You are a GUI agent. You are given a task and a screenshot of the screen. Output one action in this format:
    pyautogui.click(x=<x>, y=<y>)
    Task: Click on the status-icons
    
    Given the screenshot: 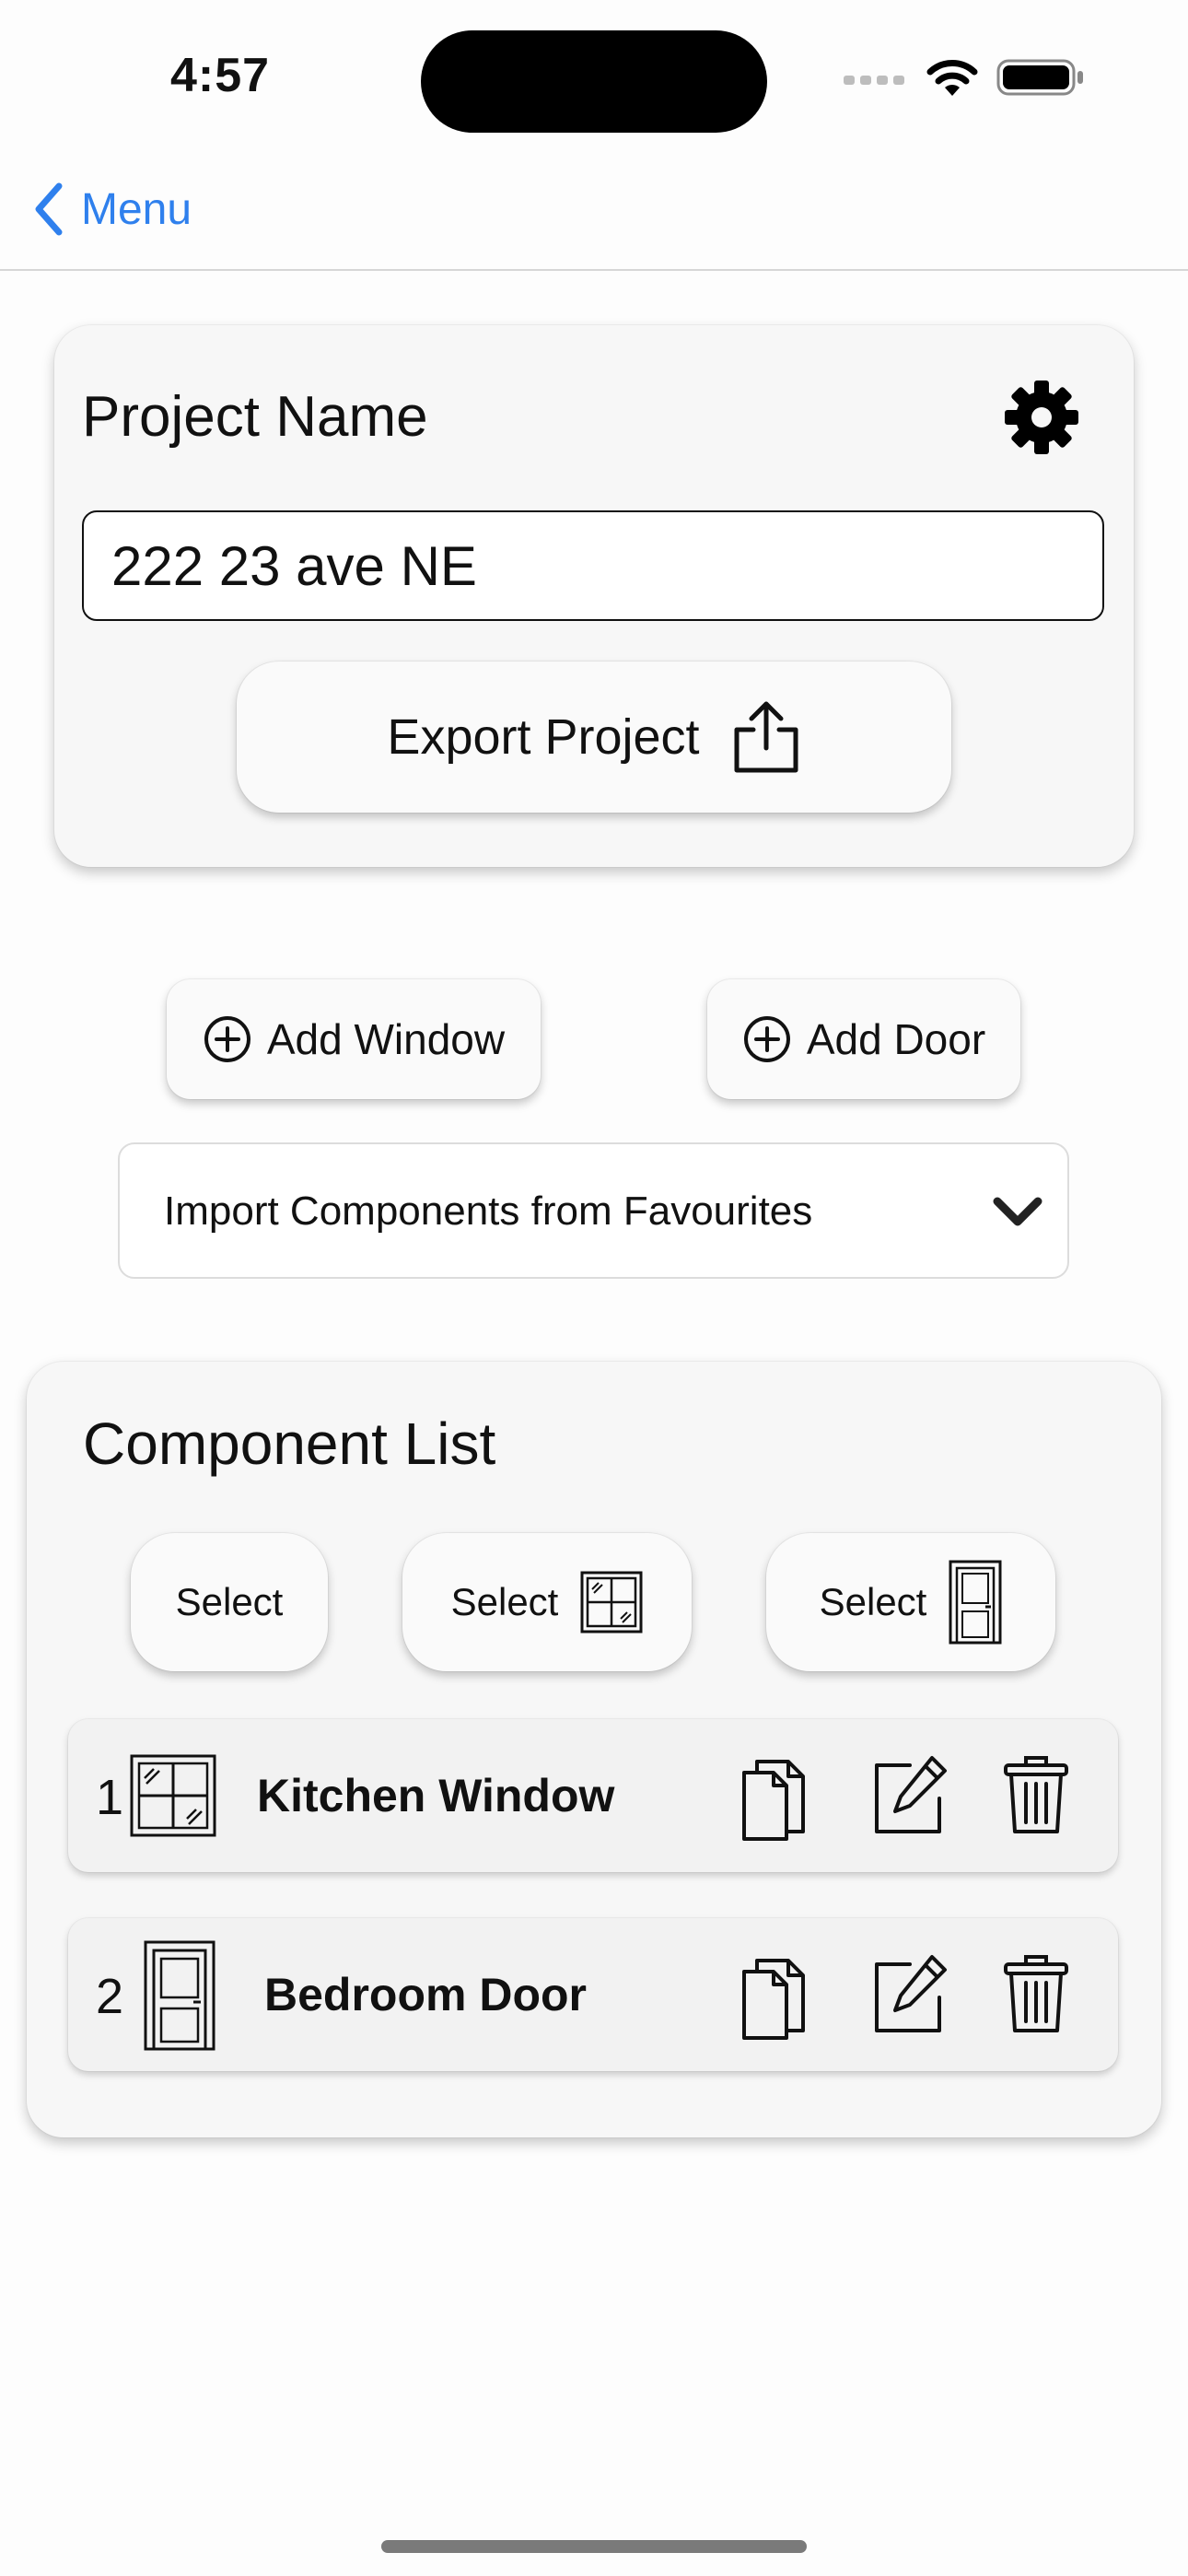 What is the action you would take?
    pyautogui.click(x=964, y=77)
    